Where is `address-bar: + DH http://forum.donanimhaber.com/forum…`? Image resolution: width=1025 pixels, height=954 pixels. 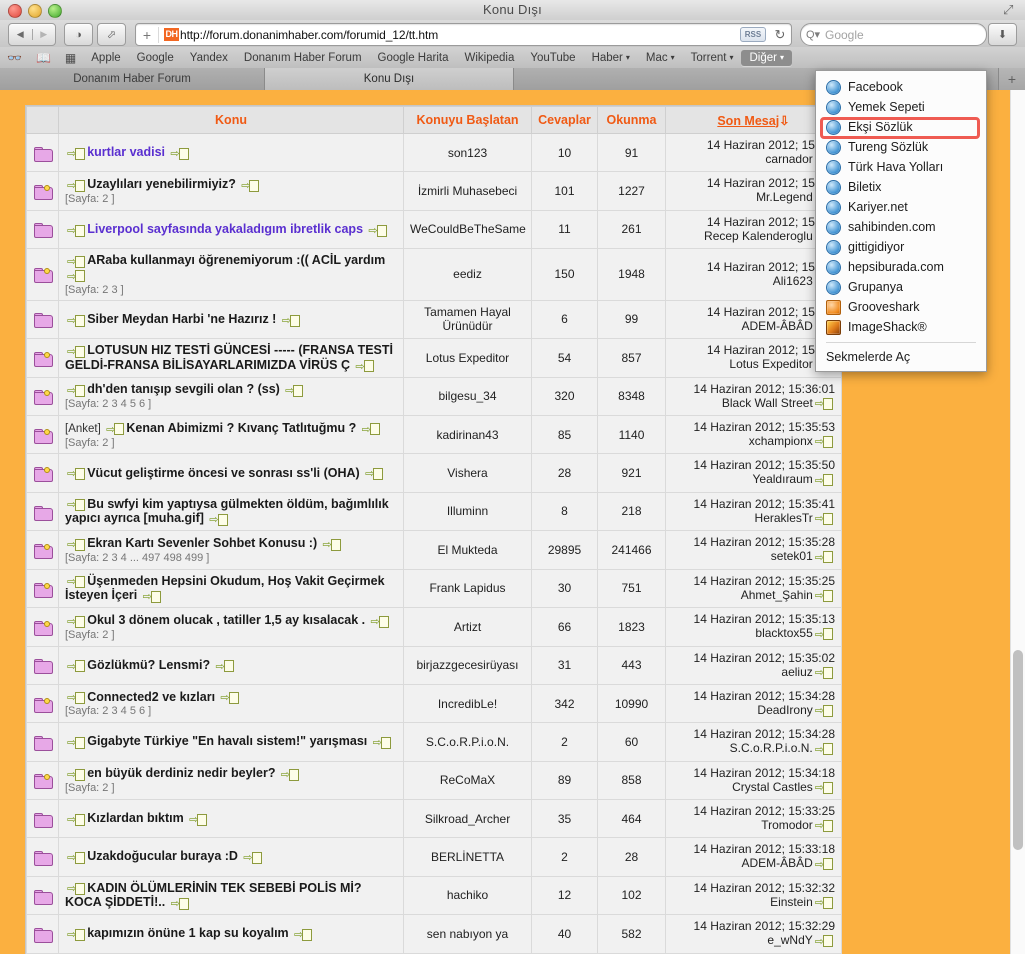
address-bar: + DH http://forum.donanimhaber.com/forum… is located at coordinates (463, 34).